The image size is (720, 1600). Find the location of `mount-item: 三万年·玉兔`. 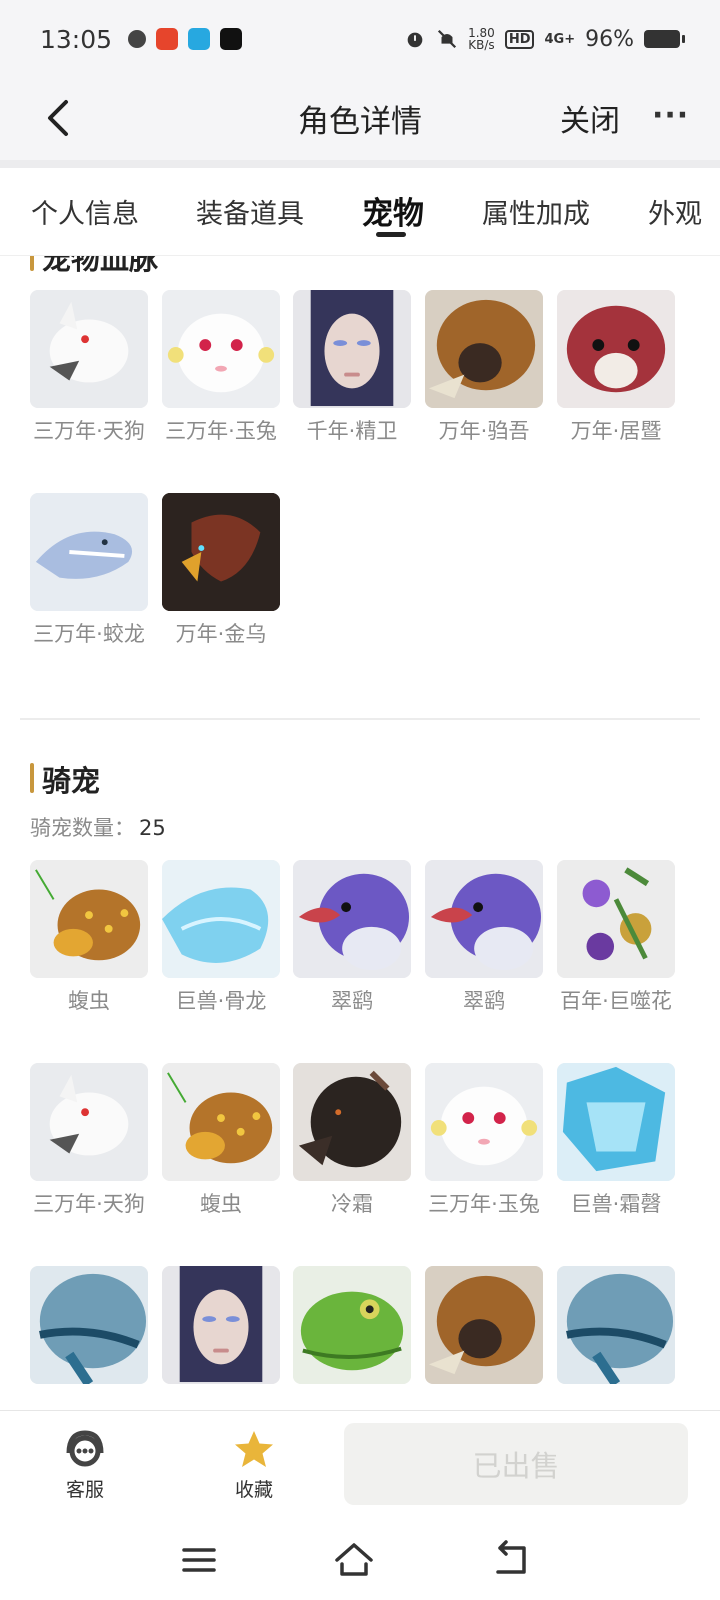

mount-item: 三万年·玉兔 is located at coordinates (484, 1142).